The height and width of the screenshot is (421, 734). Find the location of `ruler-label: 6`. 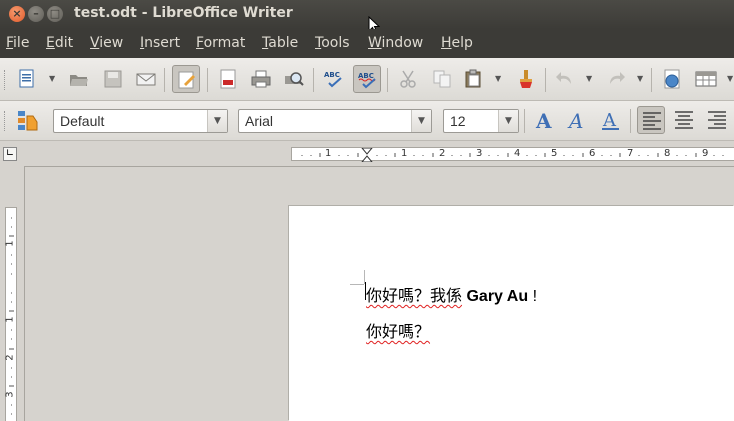

ruler-label: 6 is located at coordinates (592, 153).